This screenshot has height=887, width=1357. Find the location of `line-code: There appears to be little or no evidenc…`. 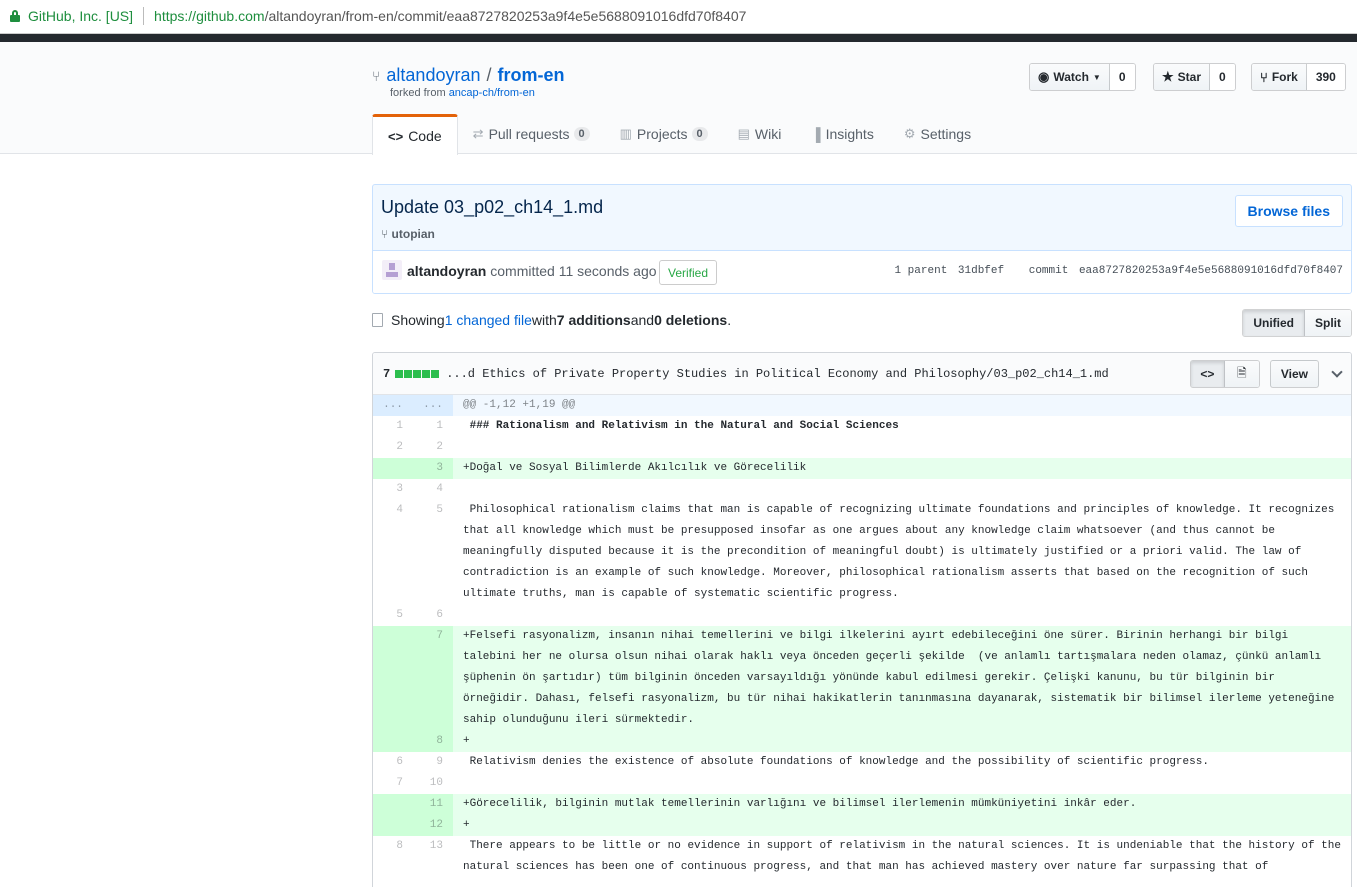

line-code: There appears to be little or no evidenc… is located at coordinates (905, 856).